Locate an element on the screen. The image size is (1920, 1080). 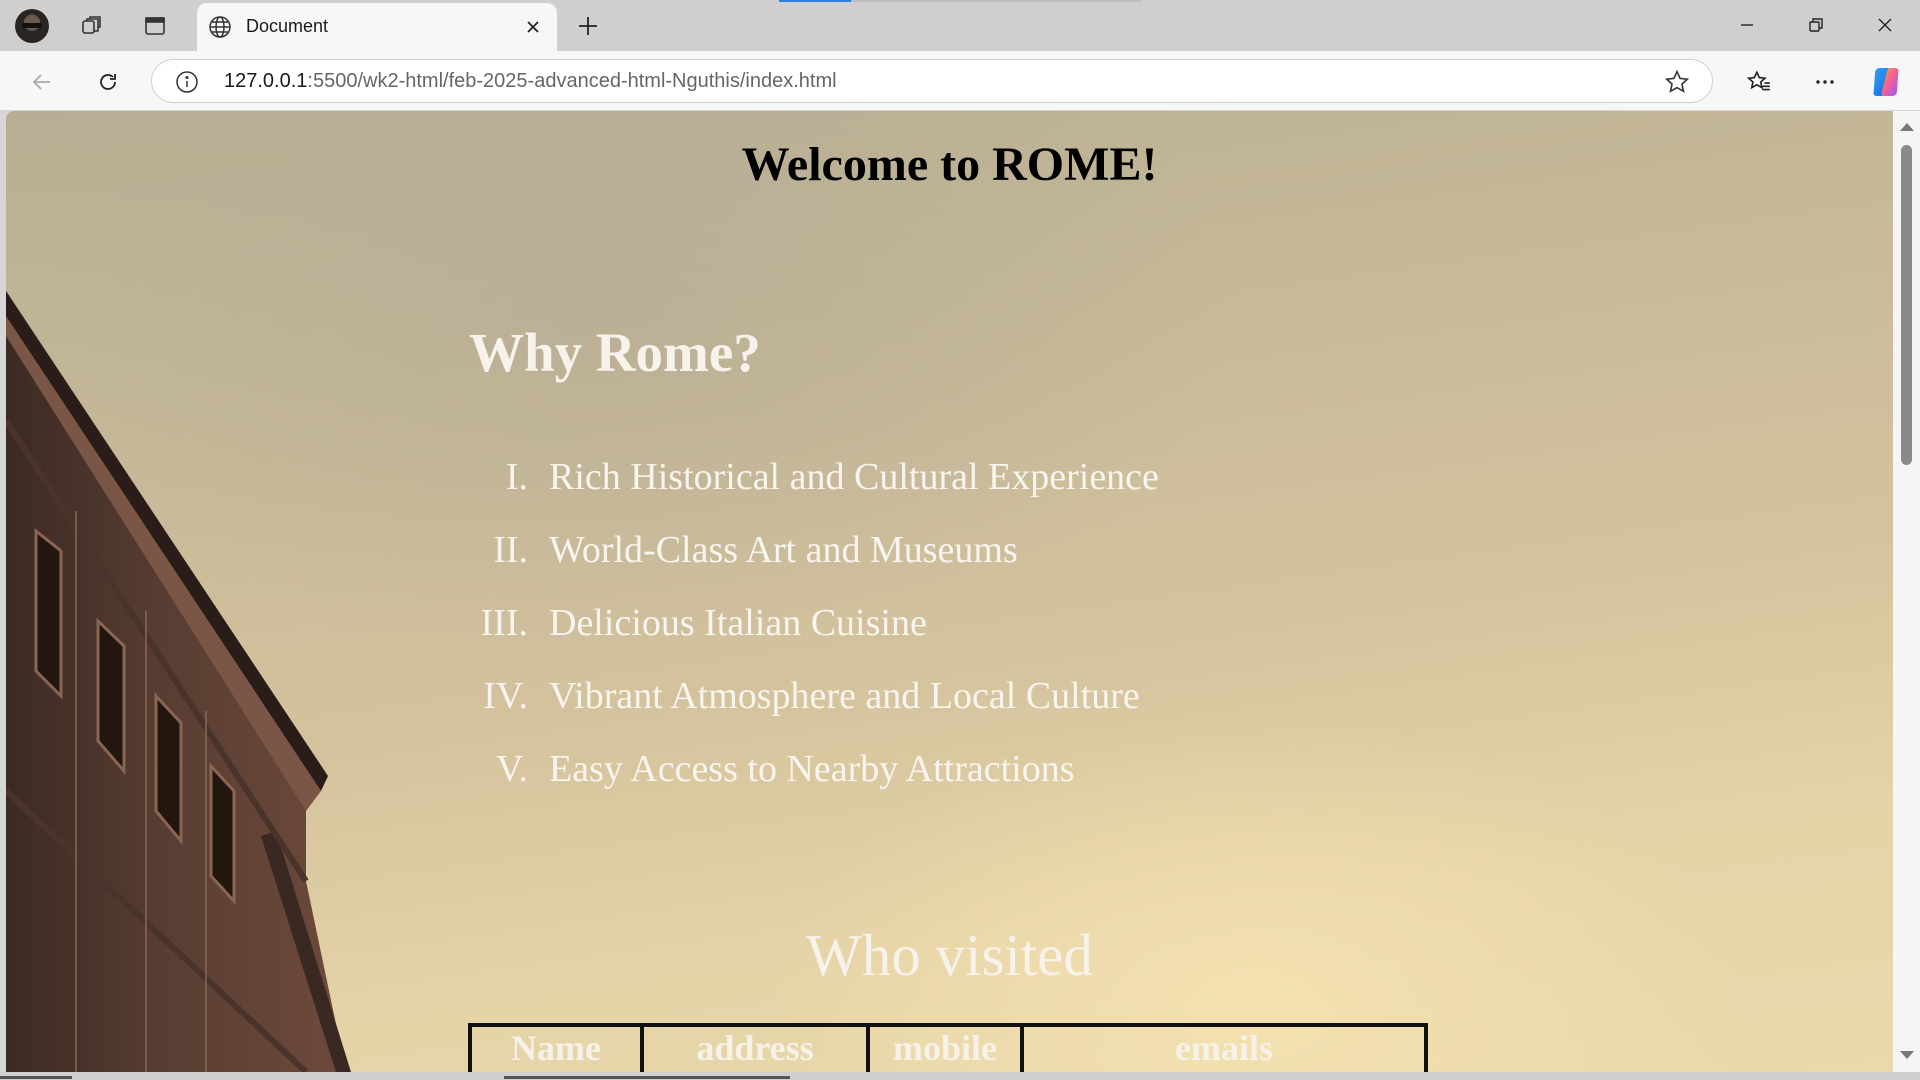
list-number: II. is located at coordinates (510, 550).